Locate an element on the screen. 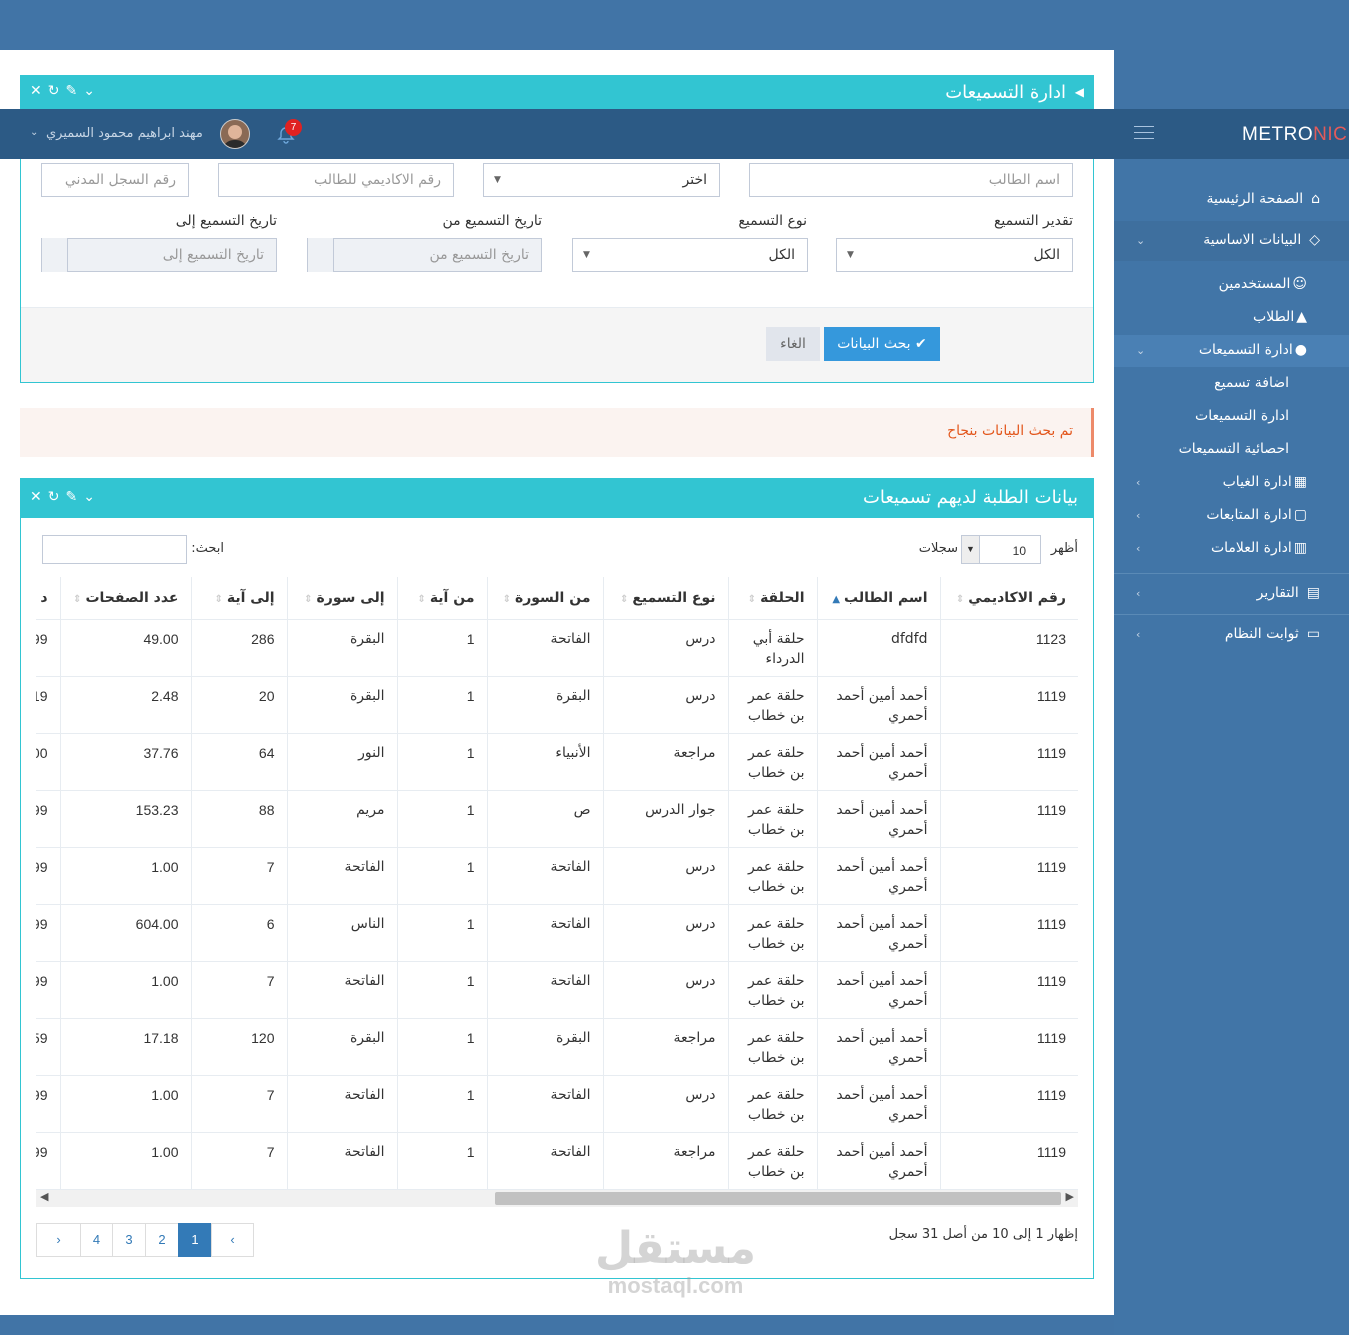 This screenshot has width=1349, height=1335. search-portlet-header: ادارة التسميعات ◀ ✕↻✎⌄ is located at coordinates (557, 92).